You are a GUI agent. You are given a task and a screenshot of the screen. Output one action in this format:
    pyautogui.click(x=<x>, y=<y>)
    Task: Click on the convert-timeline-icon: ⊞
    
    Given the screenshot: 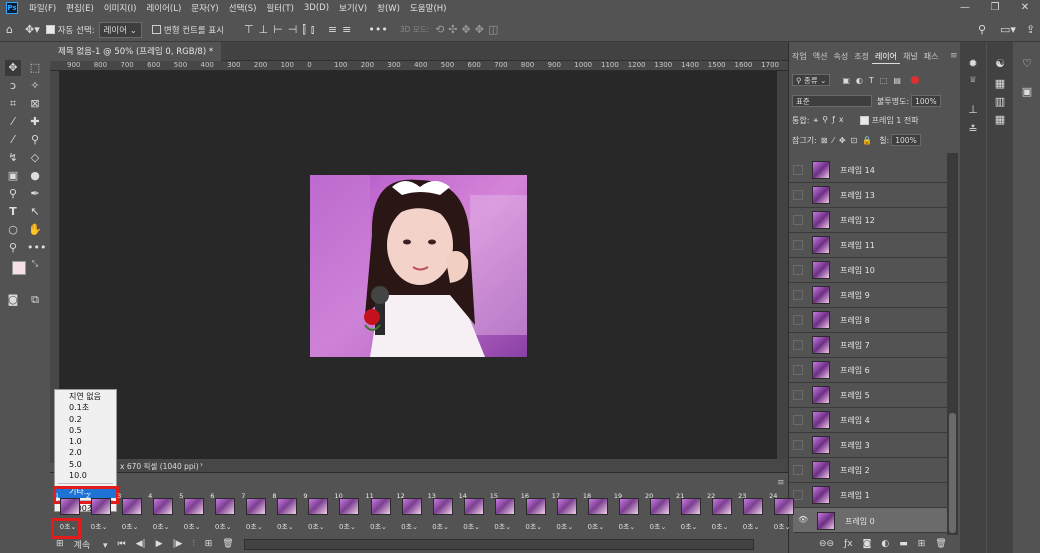 What is the action you would take?
    pyautogui.click(x=60, y=544)
    